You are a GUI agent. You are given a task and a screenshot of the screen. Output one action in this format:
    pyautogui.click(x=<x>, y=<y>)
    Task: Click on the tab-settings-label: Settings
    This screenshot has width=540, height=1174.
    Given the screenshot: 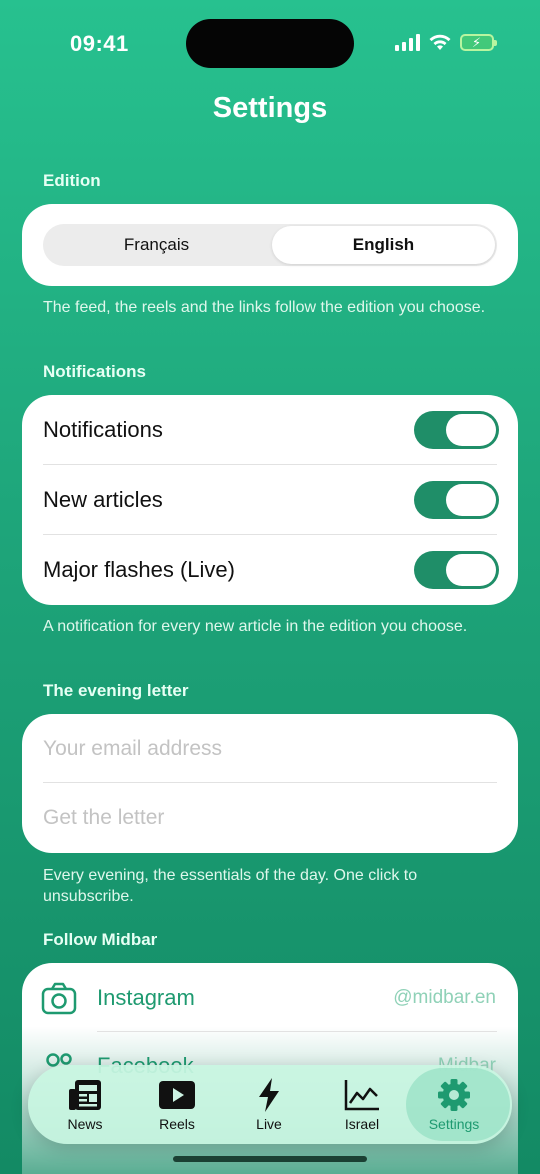 What is the action you would take?
    pyautogui.click(x=454, y=1124)
    